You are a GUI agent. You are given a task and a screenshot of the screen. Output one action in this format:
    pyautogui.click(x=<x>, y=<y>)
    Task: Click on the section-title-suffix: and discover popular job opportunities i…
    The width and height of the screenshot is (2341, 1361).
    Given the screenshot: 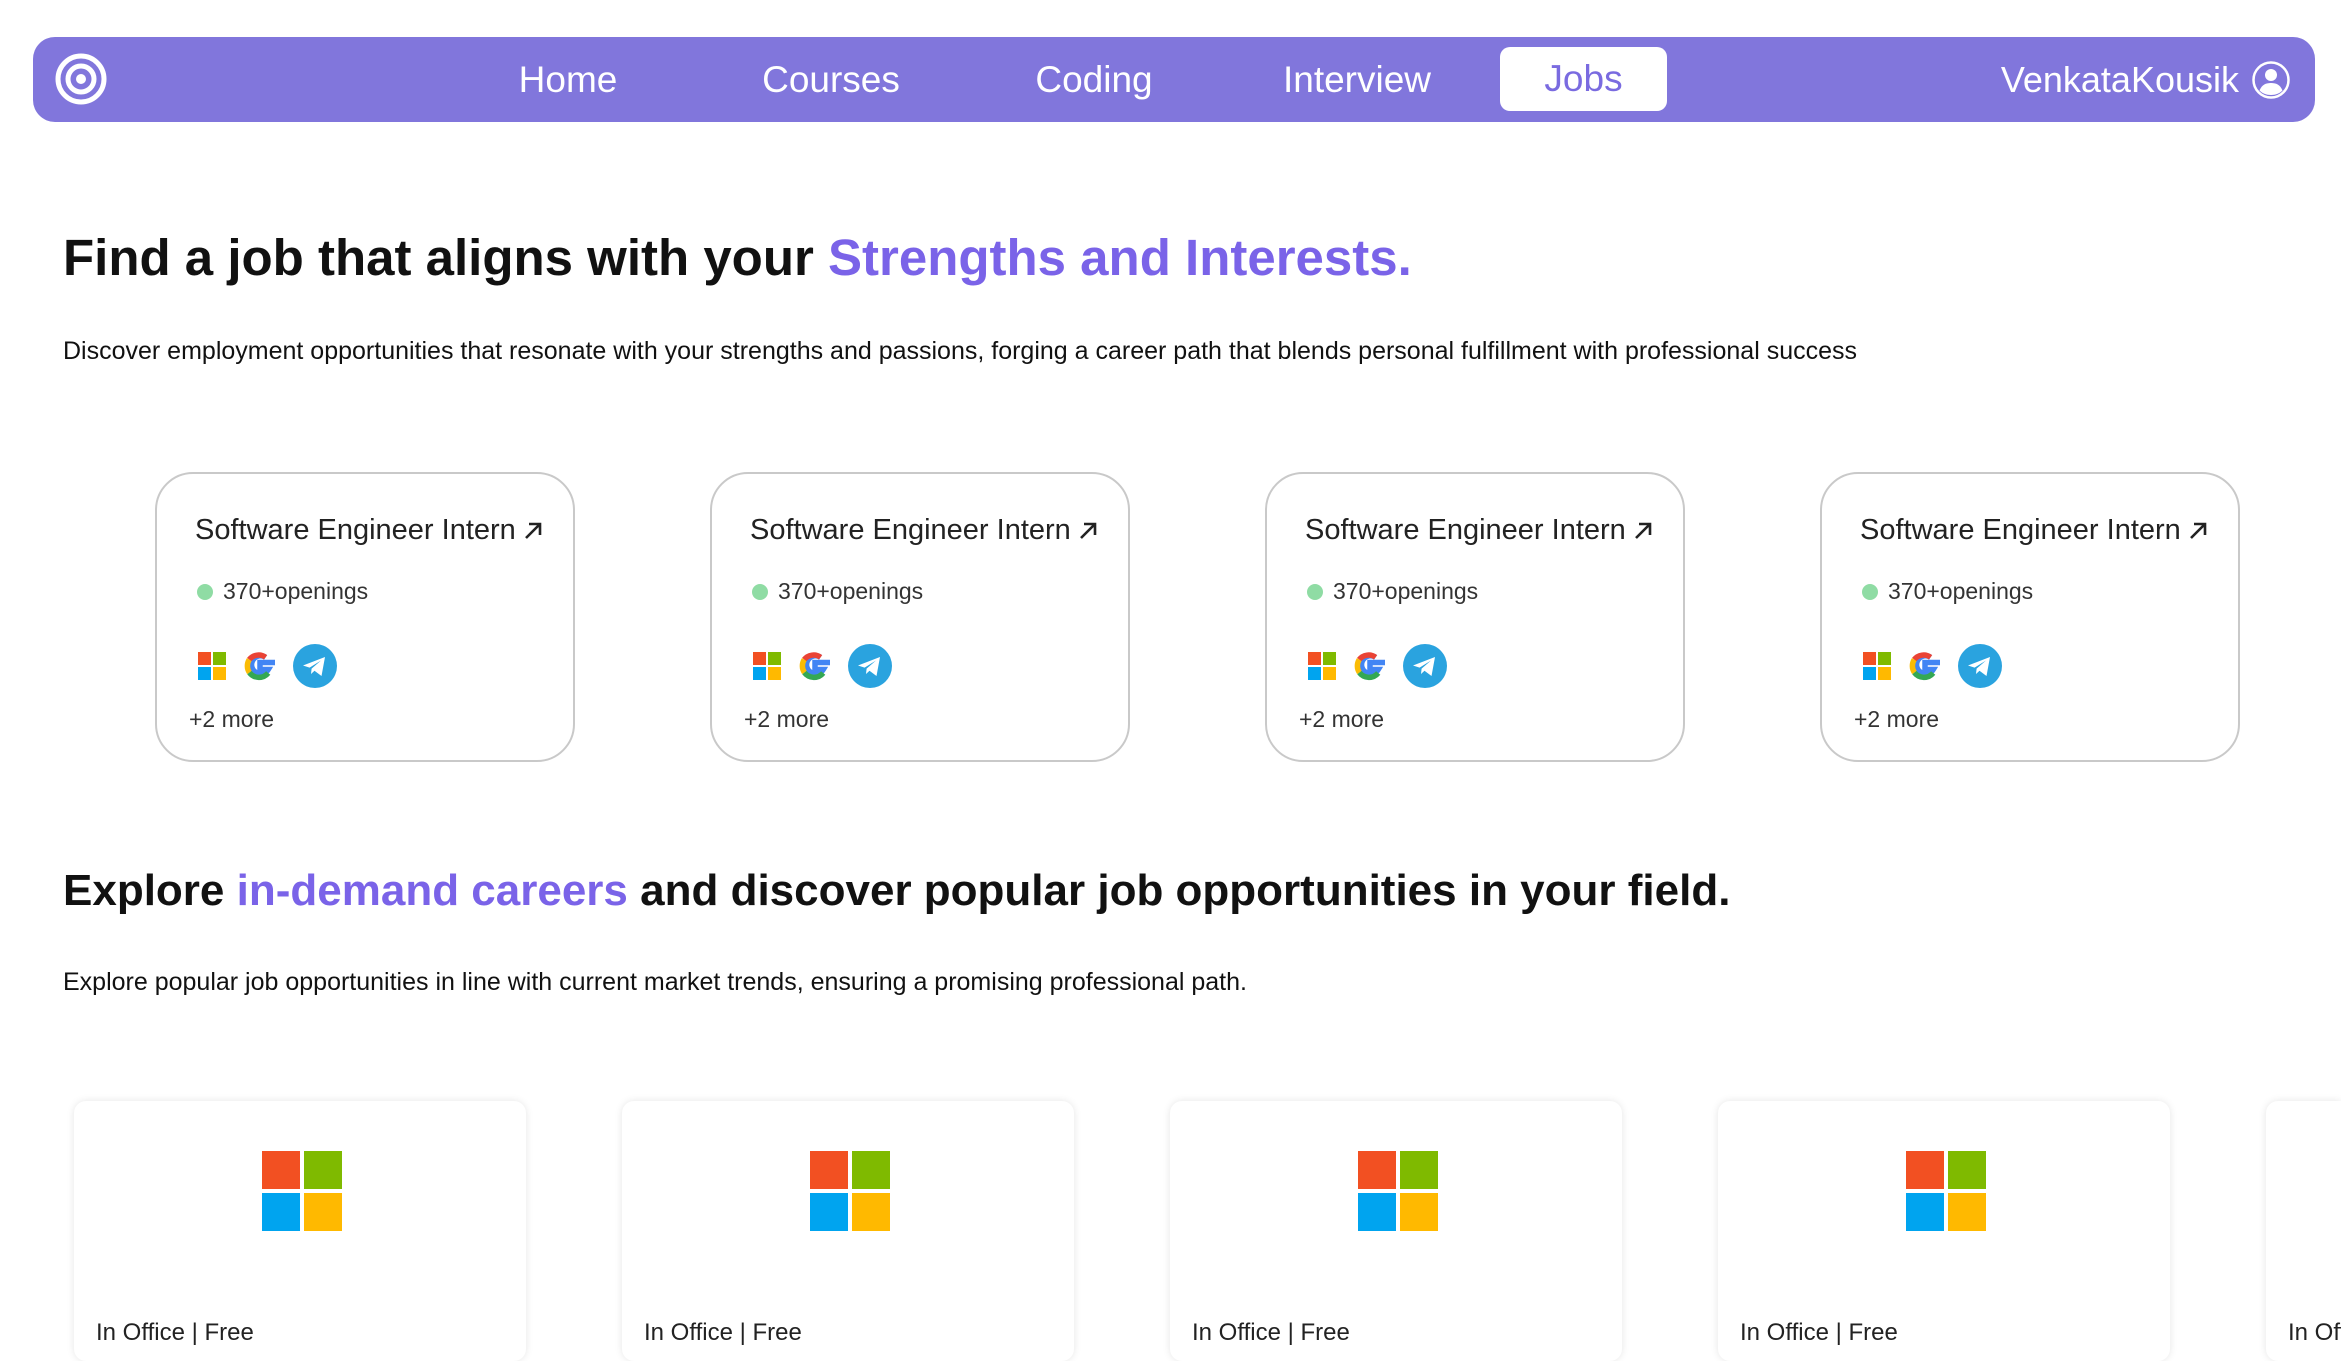 What is the action you would take?
    pyautogui.click(x=1179, y=890)
    